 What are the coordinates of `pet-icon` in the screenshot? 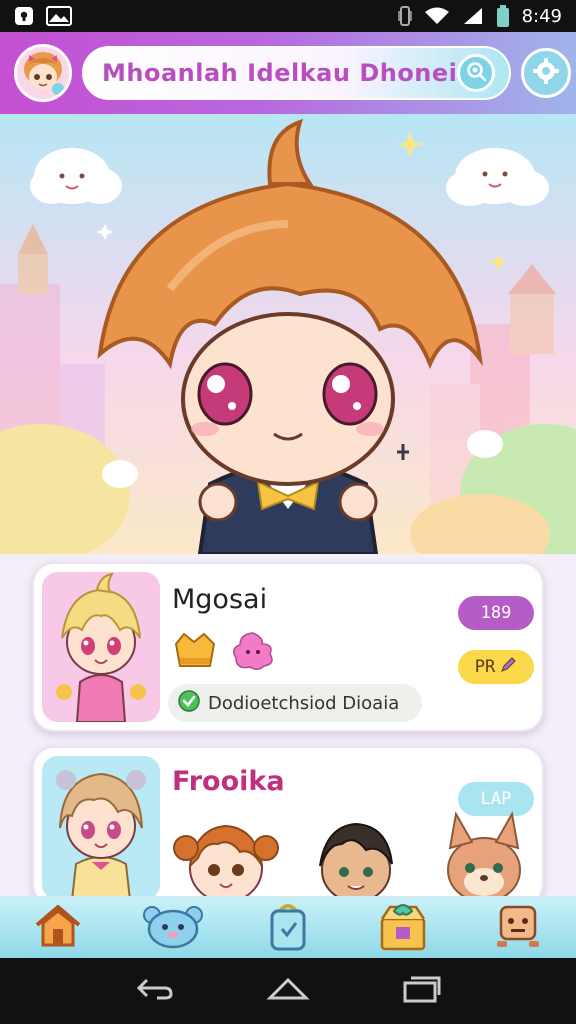 It's located at (173, 928).